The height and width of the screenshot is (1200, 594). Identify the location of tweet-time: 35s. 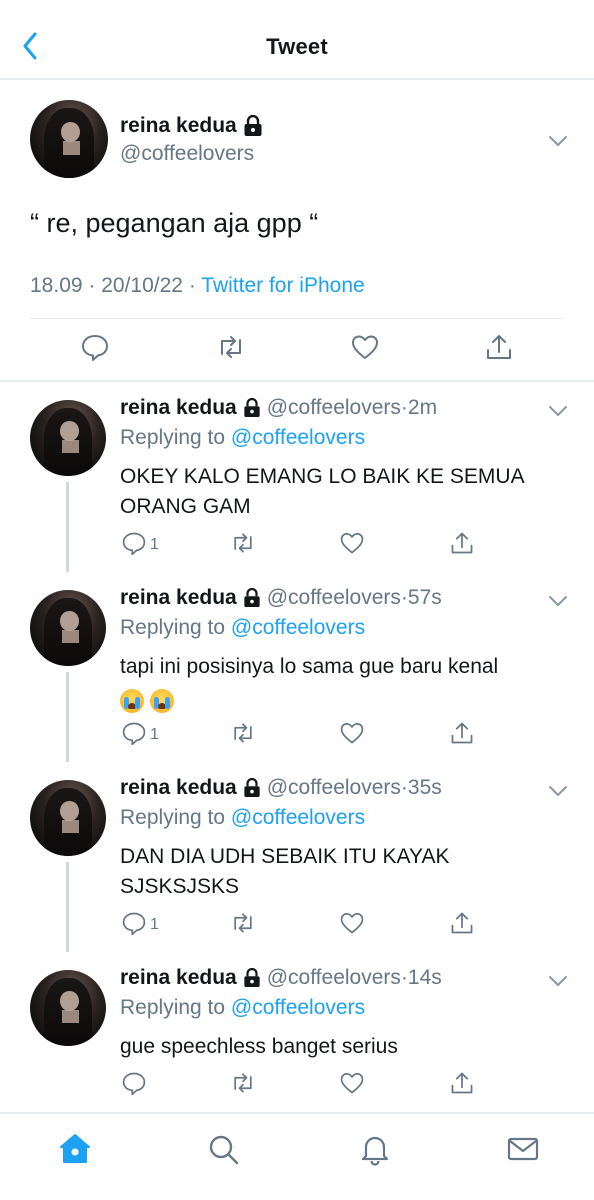
(424, 787).